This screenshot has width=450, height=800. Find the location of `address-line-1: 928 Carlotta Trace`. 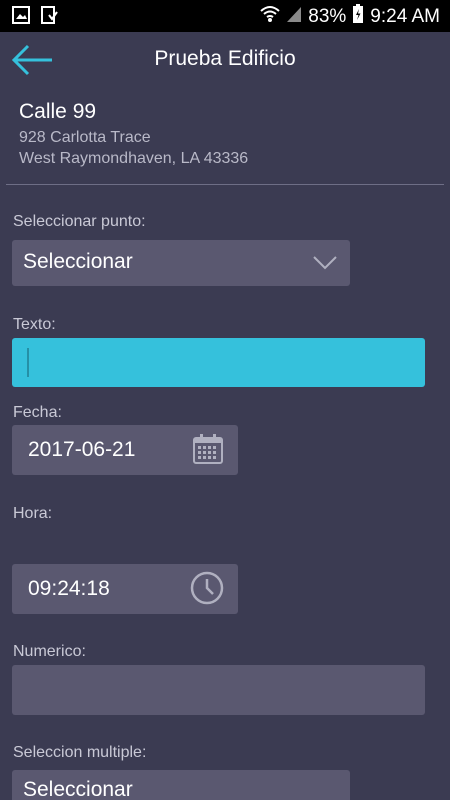

address-line-1: 928 Carlotta Trace is located at coordinates (85, 137).